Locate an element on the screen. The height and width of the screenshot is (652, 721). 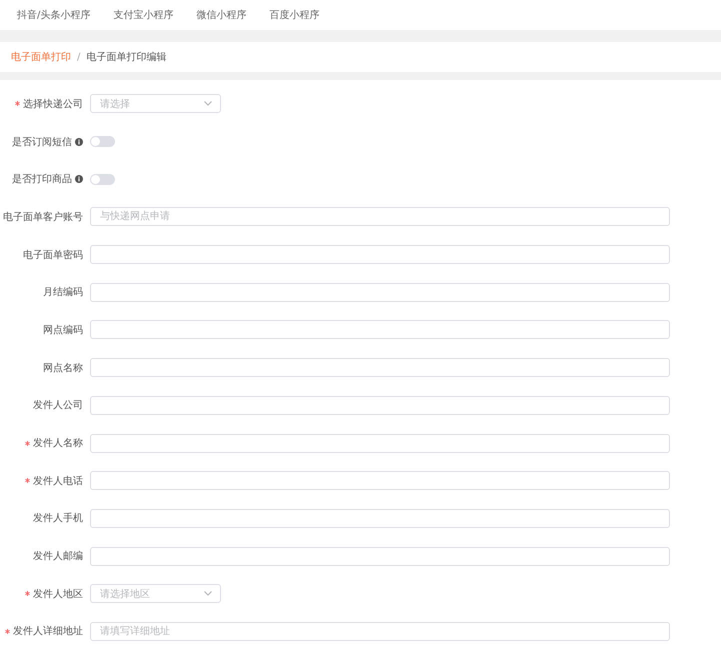
field-label: 发件人名称 is located at coordinates (58, 443).